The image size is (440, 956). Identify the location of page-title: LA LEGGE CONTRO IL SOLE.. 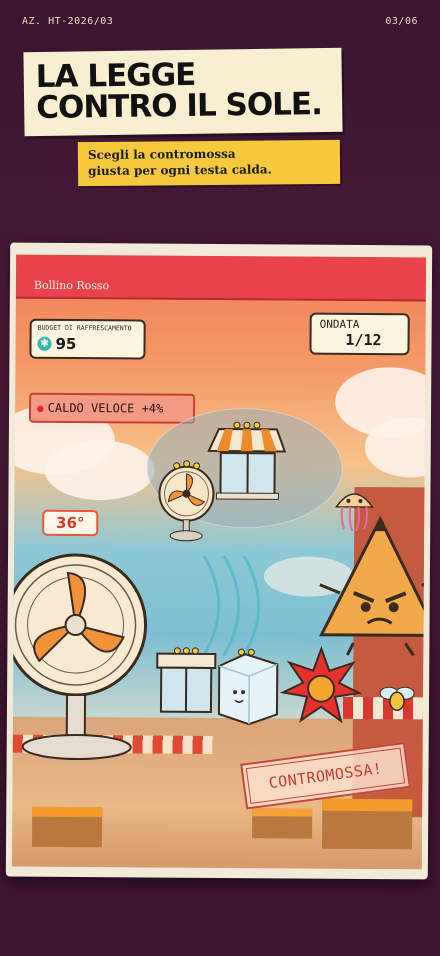
(183, 92).